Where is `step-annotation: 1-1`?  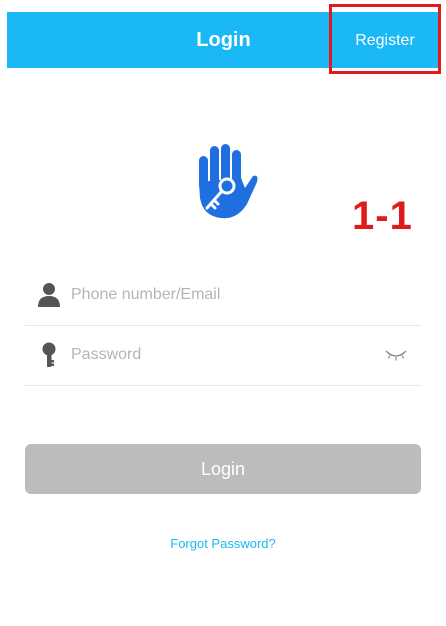 step-annotation: 1-1 is located at coordinates (382, 216).